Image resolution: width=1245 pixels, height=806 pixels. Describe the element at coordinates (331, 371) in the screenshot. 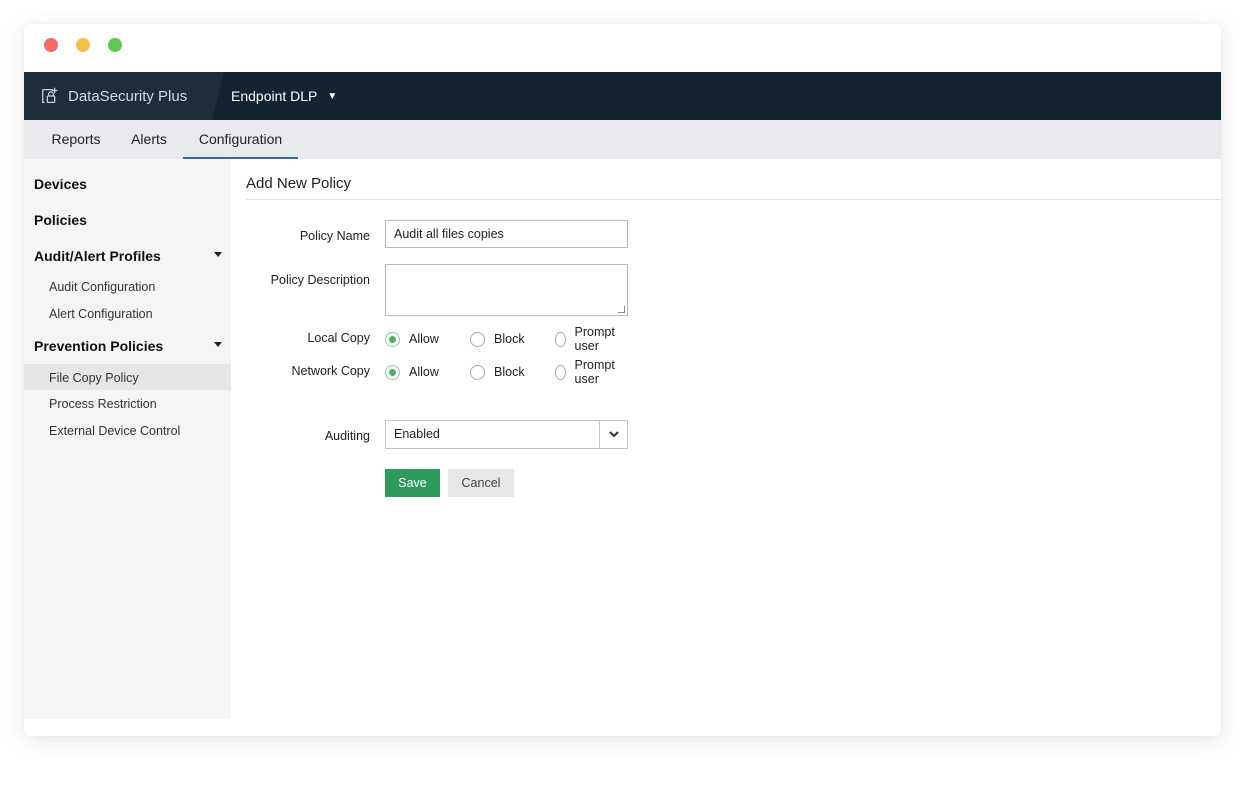

I see `network-copy-label: Network Copy` at that location.